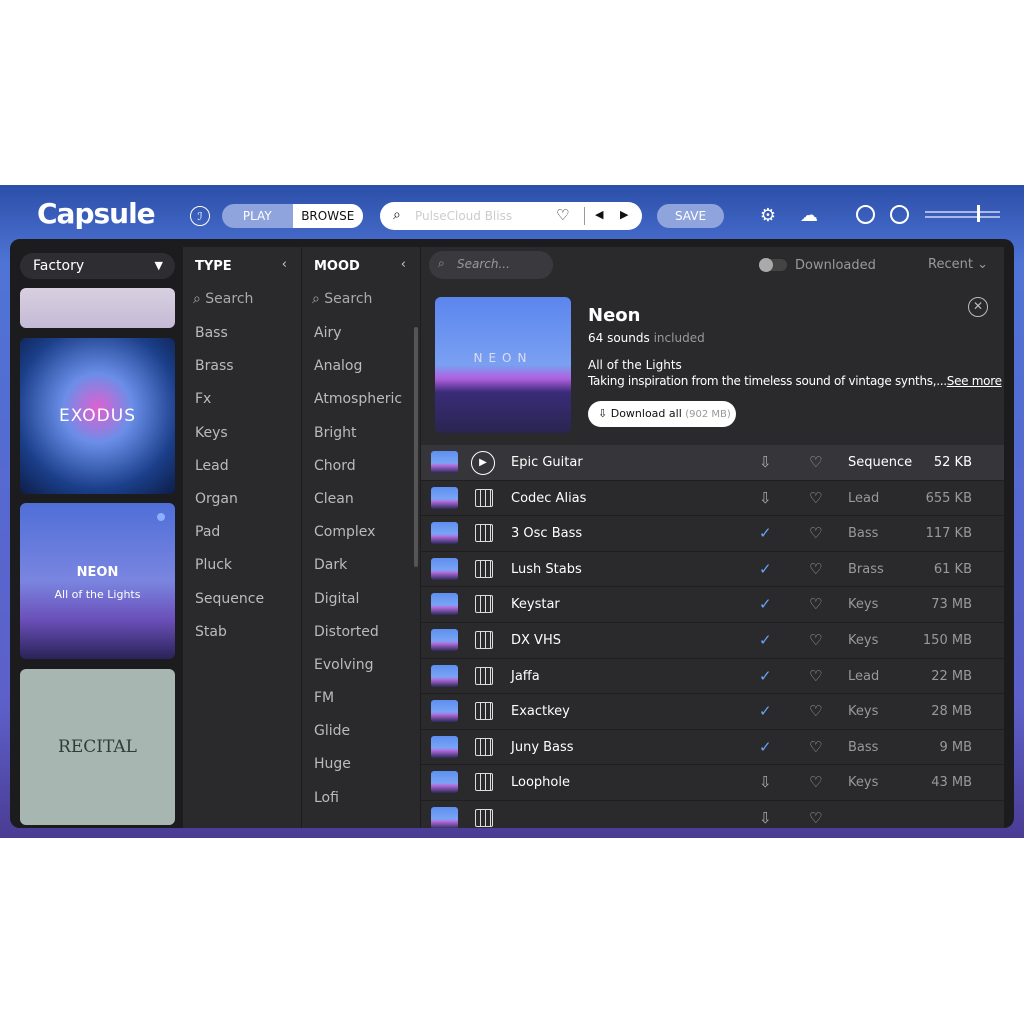 This screenshot has width=1024, height=1024. What do you see at coordinates (361, 565) in the screenshot?
I see `mood-filter-item: Dark` at bounding box center [361, 565].